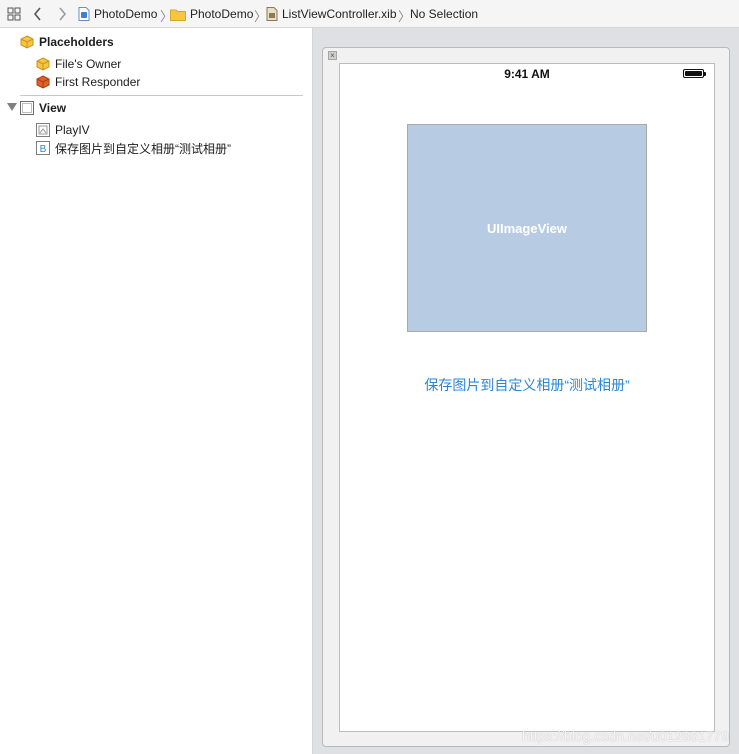 The image size is (739, 754). What do you see at coordinates (76, 42) in the screenshot?
I see `outline-label: Placeholders` at bounding box center [76, 42].